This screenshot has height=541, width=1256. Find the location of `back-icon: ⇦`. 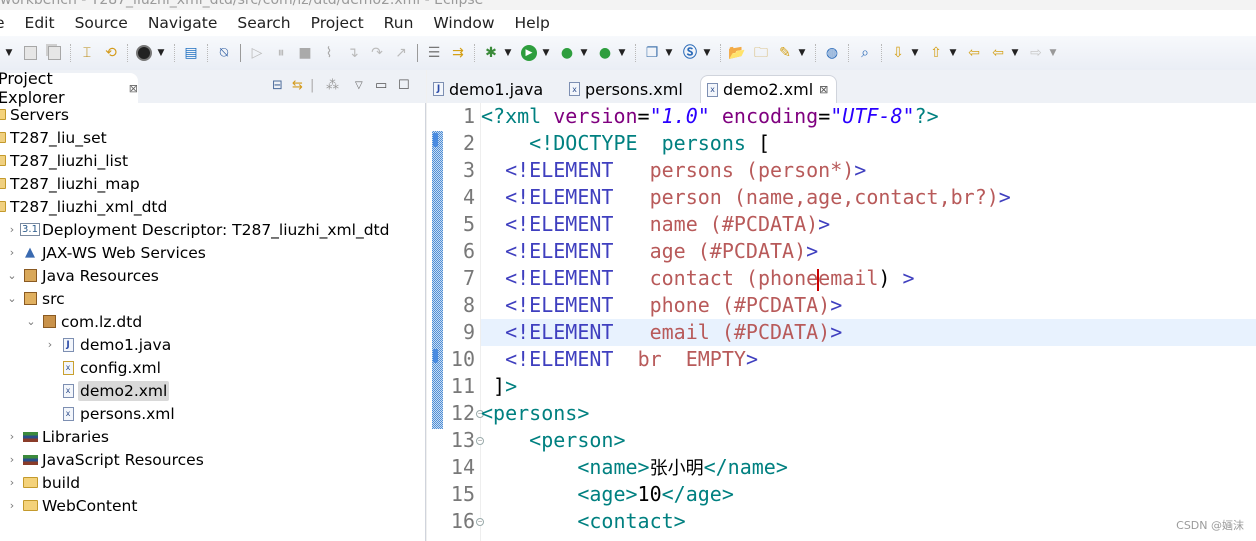

back-icon: ⇦ is located at coordinates (998, 53).